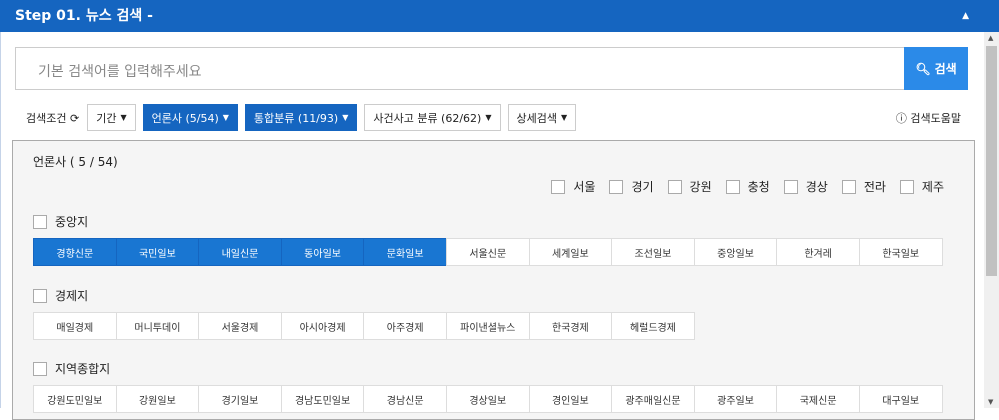 This screenshot has width=999, height=420. I want to click on region-checkbox: 서울, so click(573, 186).